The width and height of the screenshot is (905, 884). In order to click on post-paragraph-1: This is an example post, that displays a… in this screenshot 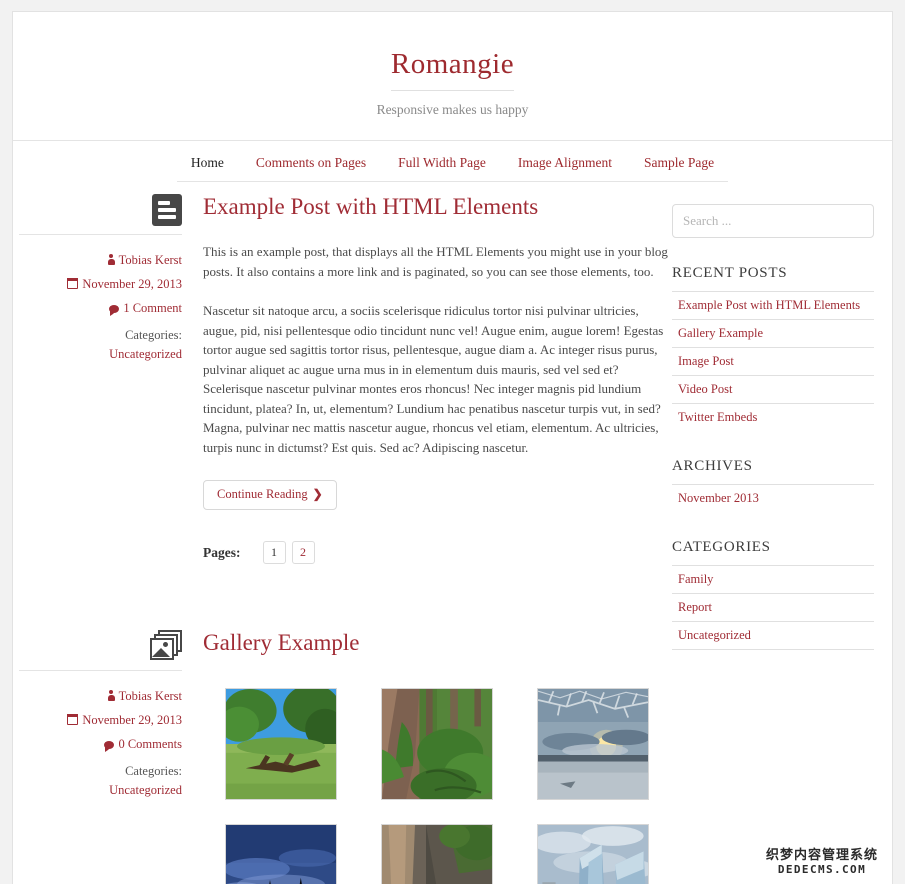, I will do `click(435, 261)`.